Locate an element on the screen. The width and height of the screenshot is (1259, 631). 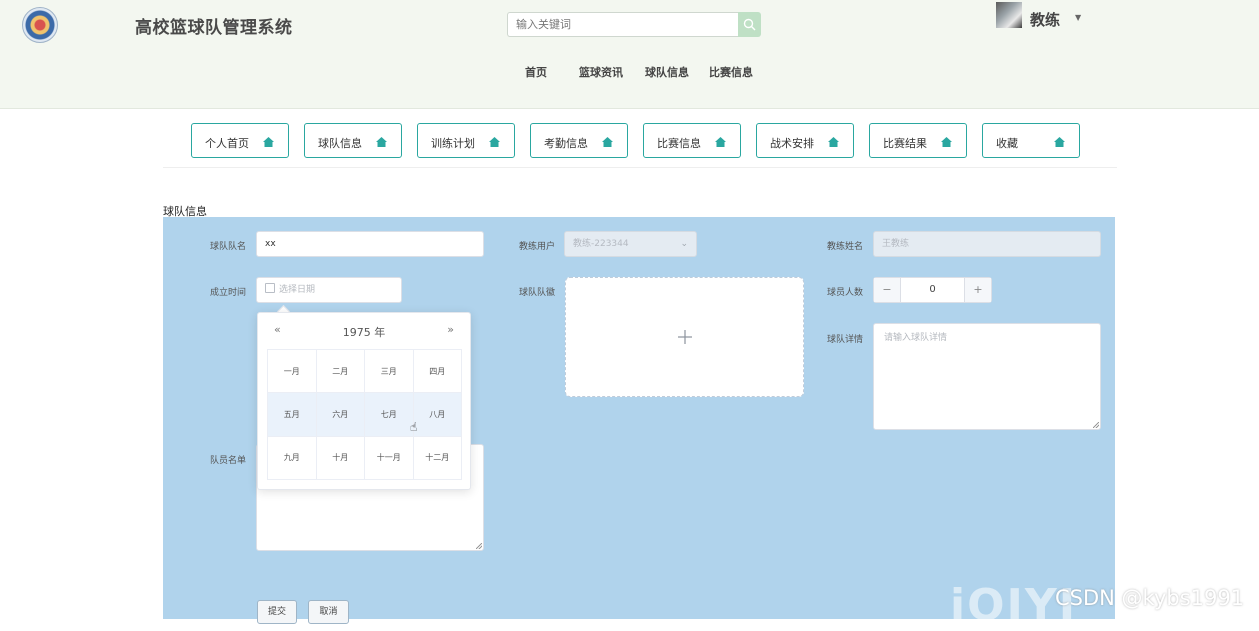
logo-label: 球队队徽 is located at coordinates (537, 293).